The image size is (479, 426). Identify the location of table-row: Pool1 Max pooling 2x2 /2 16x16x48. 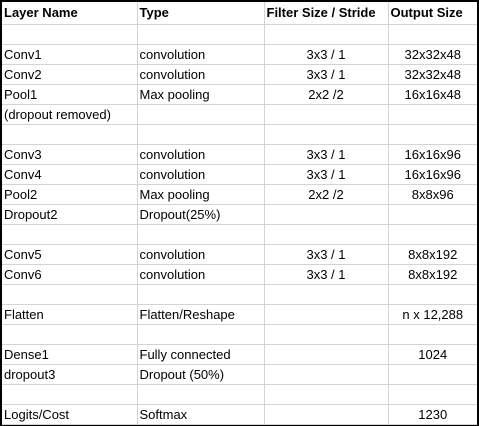
(239, 94).